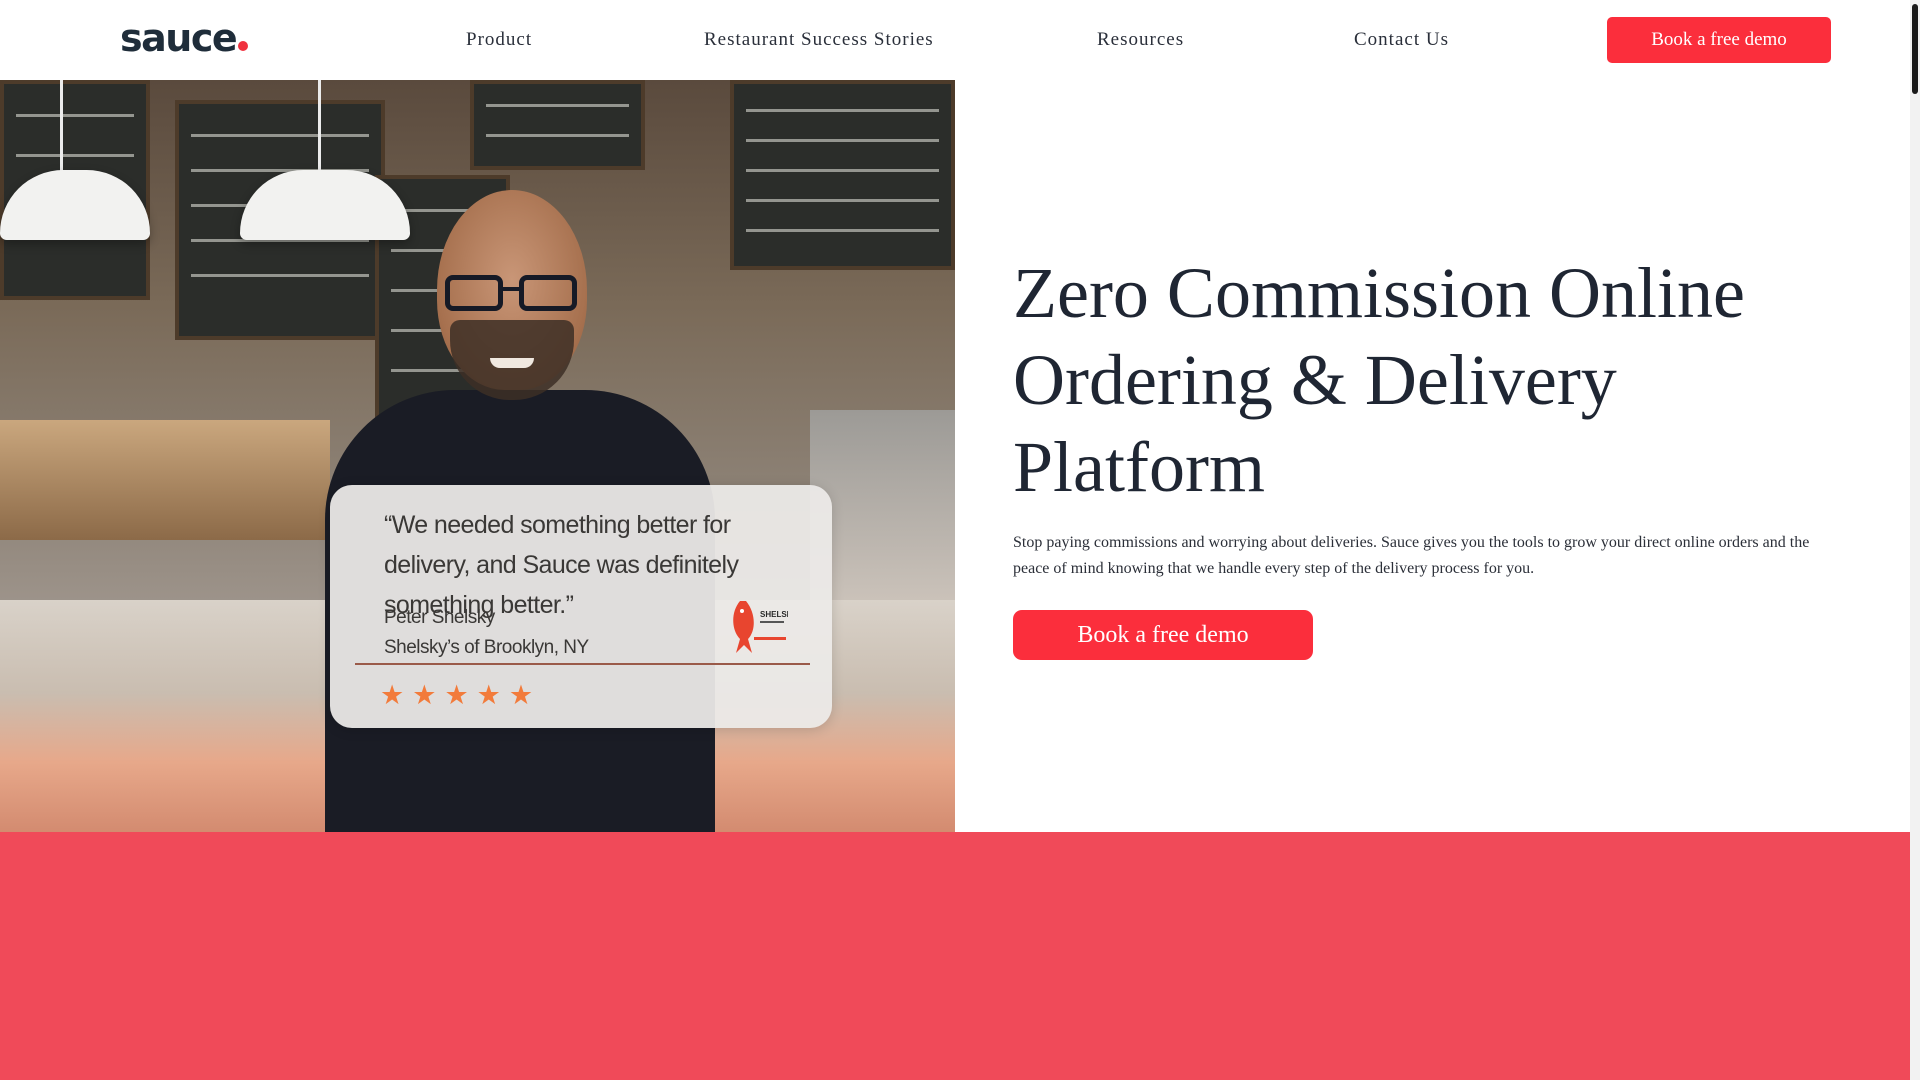 Image resolution: width=1920 pixels, height=1080 pixels. Describe the element at coordinates (499, 40) in the screenshot. I see `nav-product: Product` at that location.